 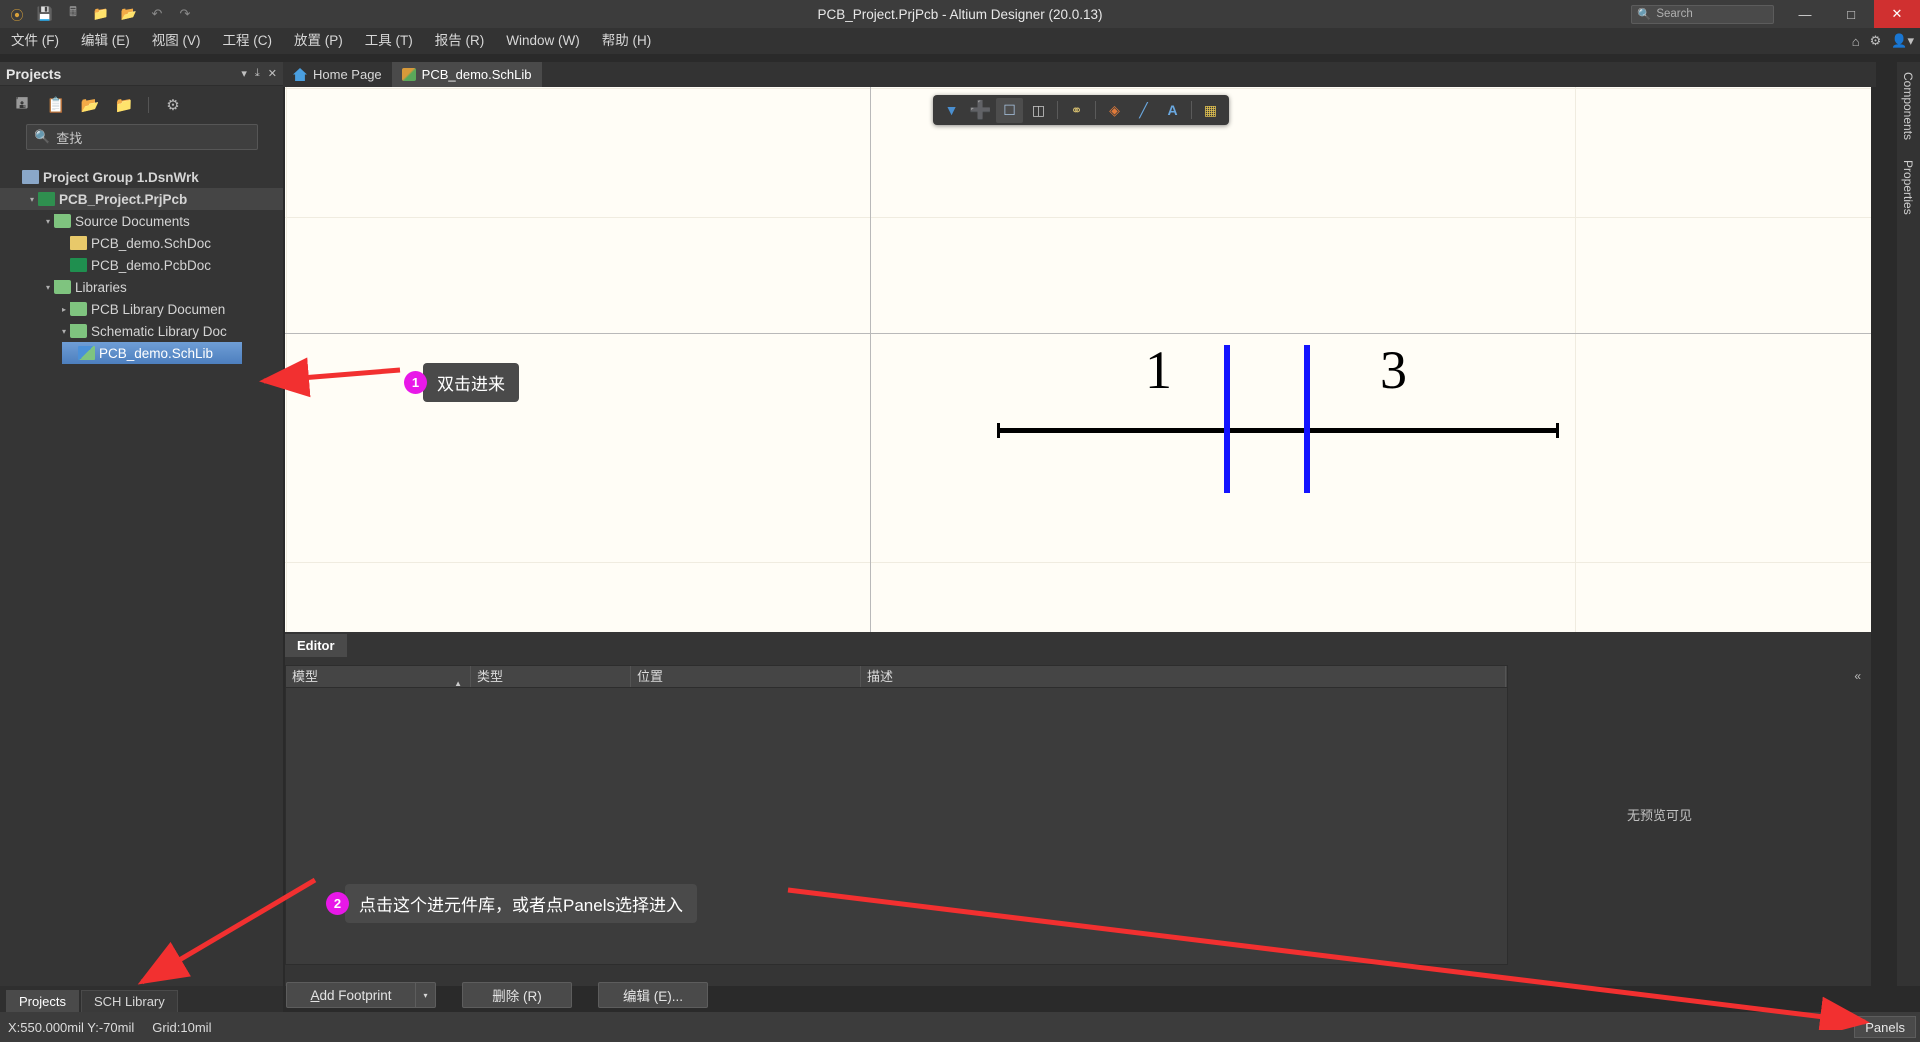 What do you see at coordinates (389, 41) in the screenshot?
I see `menu-tools: 工具 (T)` at bounding box center [389, 41].